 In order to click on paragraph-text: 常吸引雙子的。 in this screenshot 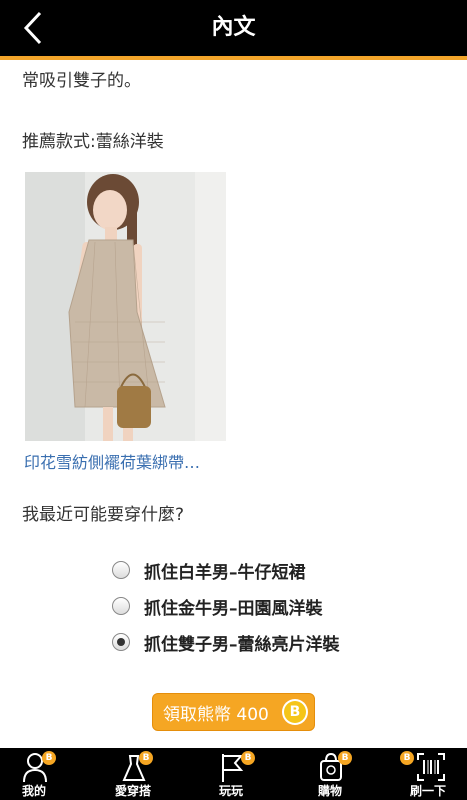, I will do `click(81, 81)`.